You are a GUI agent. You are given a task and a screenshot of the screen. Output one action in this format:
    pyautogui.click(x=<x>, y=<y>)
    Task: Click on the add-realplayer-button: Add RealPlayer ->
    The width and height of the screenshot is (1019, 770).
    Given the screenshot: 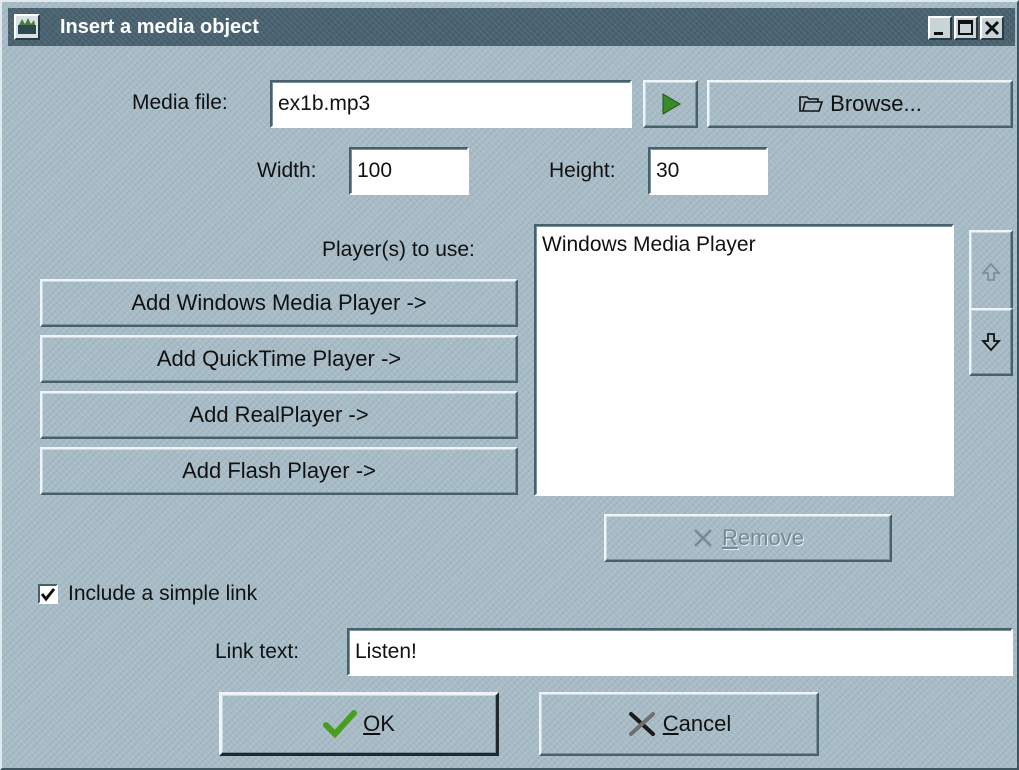 What is the action you would take?
    pyautogui.click(x=279, y=415)
    